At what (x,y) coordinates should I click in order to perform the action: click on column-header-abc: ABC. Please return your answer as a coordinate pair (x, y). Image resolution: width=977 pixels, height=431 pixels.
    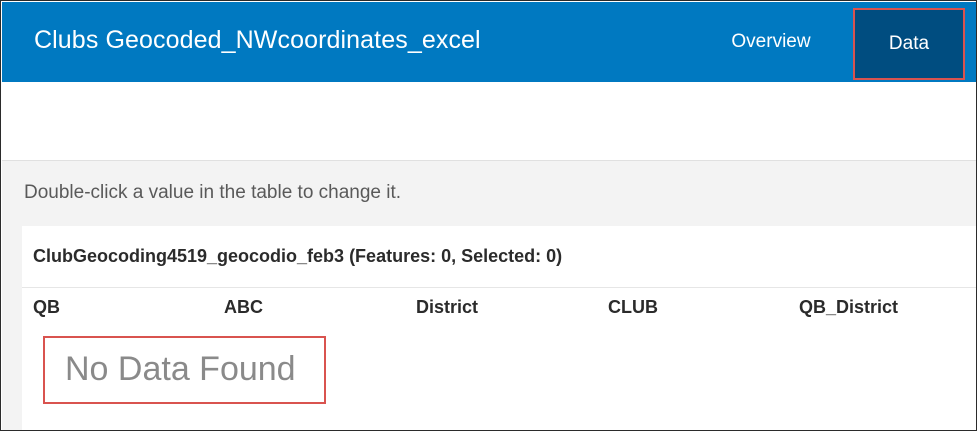
    Looking at the image, I should click on (243, 307).